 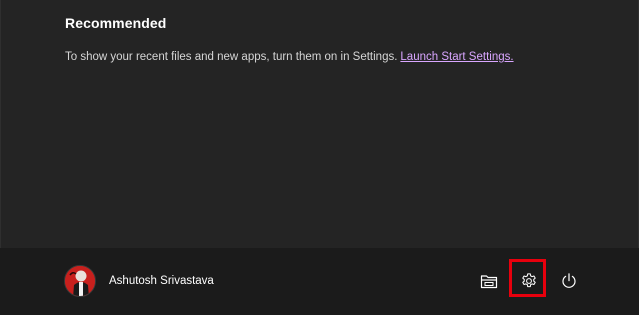 I want to click on power-button, so click(x=569, y=281).